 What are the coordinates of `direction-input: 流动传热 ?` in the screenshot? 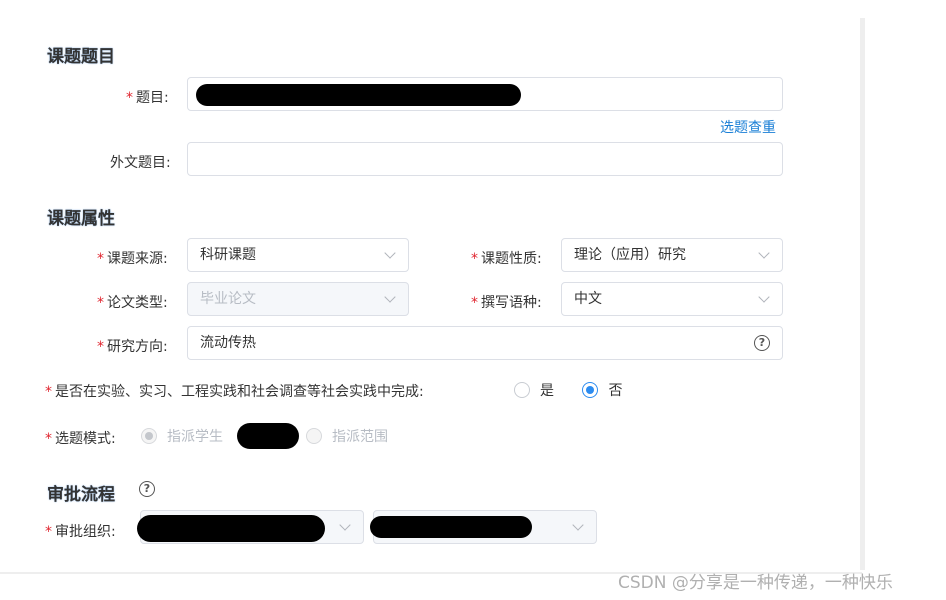 It's located at (485, 343).